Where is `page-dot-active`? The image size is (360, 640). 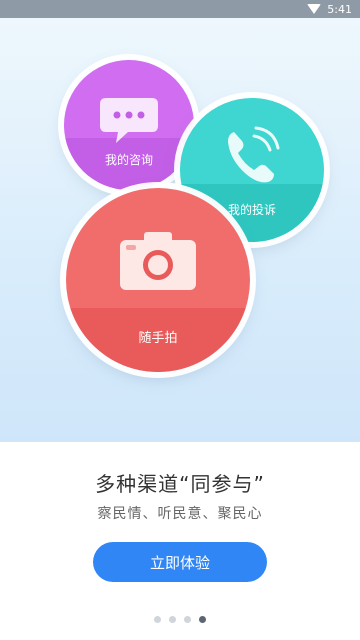 page-dot-active is located at coordinates (202, 619).